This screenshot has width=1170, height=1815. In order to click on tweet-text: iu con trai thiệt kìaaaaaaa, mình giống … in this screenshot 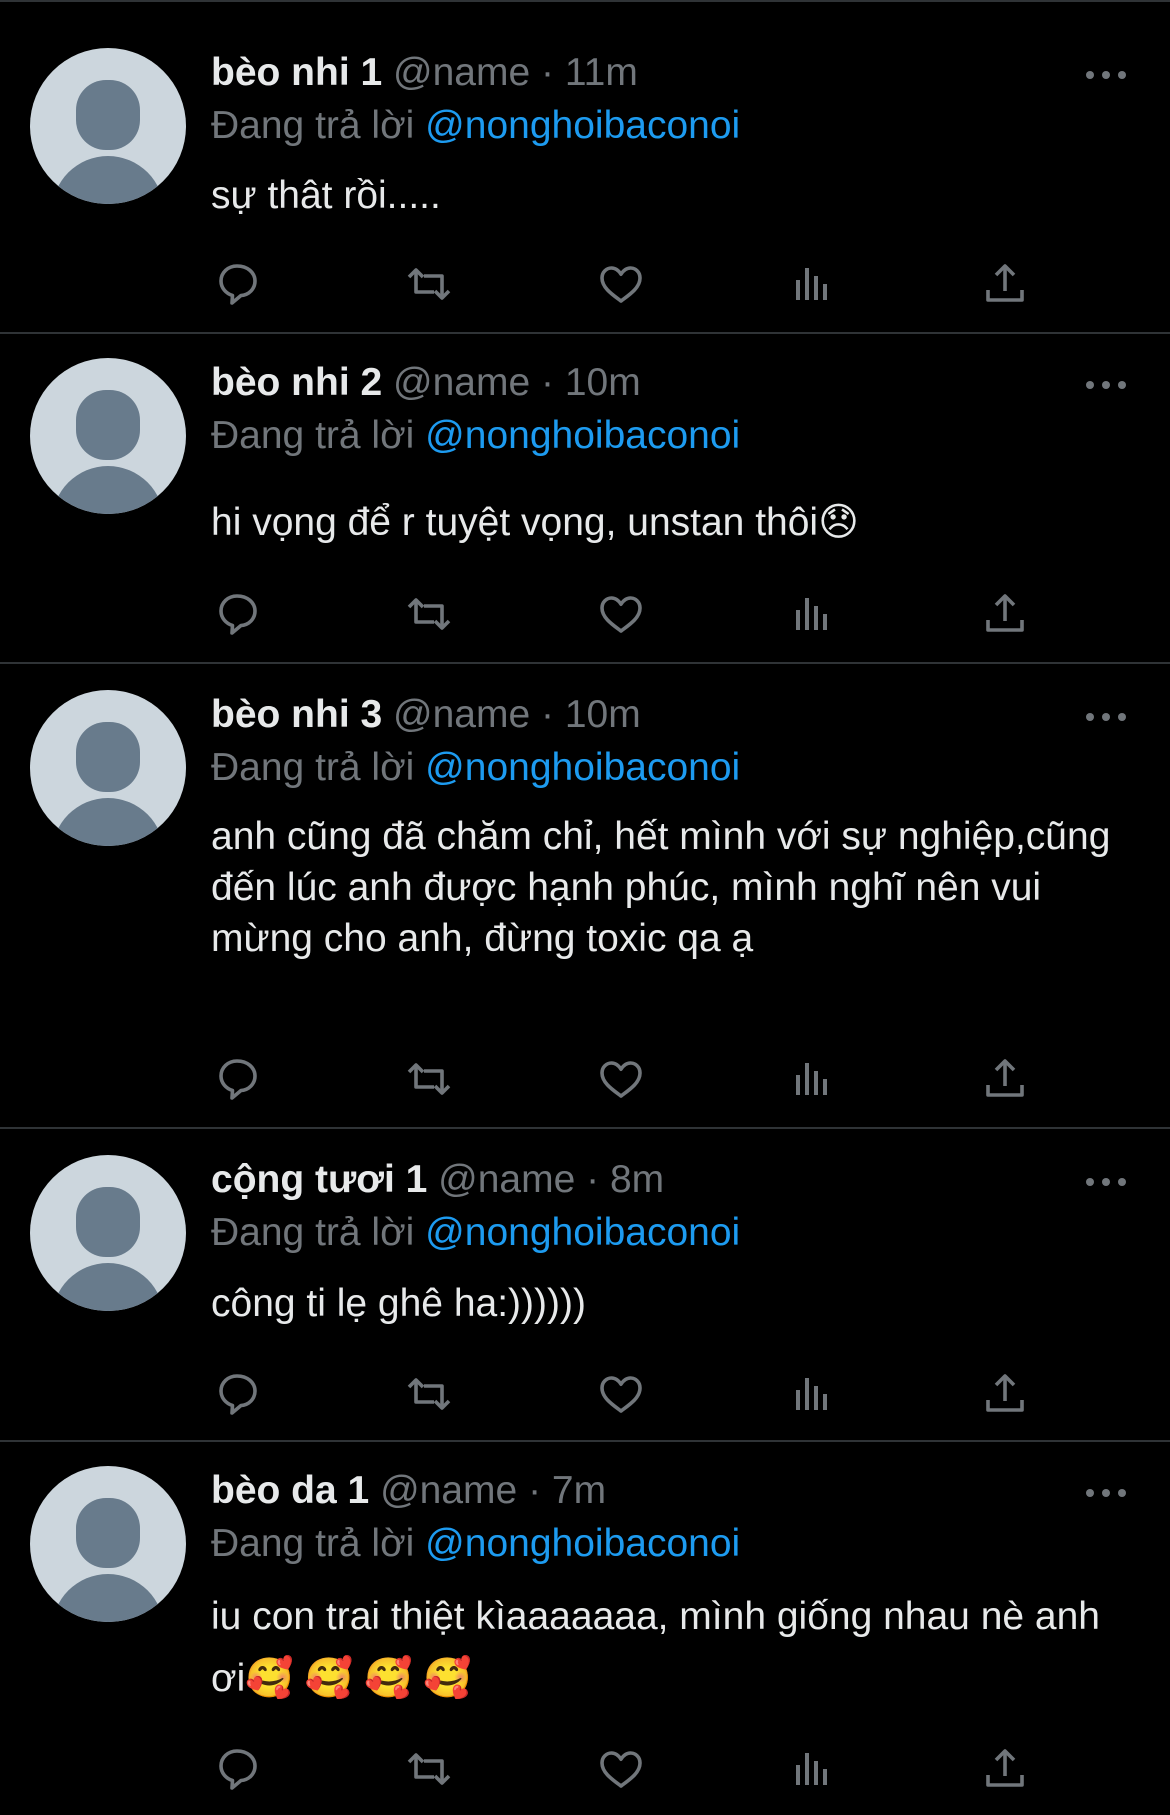, I will do `click(655, 1647)`.